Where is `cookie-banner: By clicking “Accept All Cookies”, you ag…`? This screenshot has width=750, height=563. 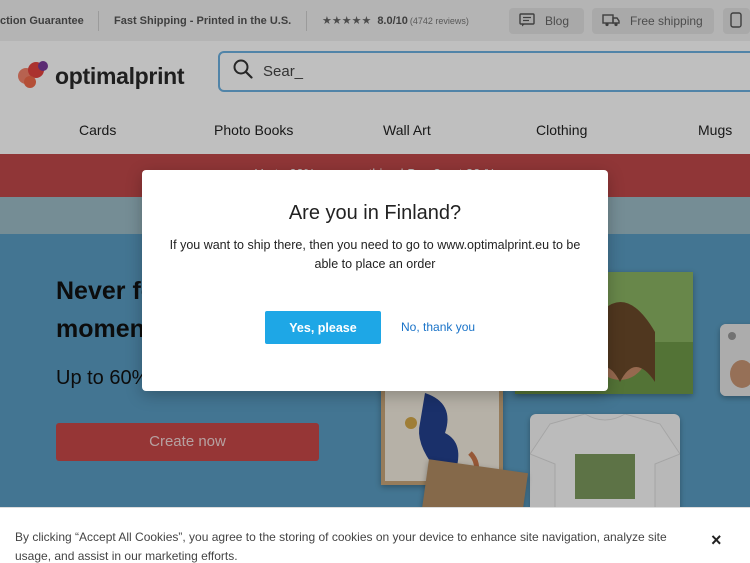
cookie-banner: By clicking “Accept All Cookies”, you ag… is located at coordinates (375, 535).